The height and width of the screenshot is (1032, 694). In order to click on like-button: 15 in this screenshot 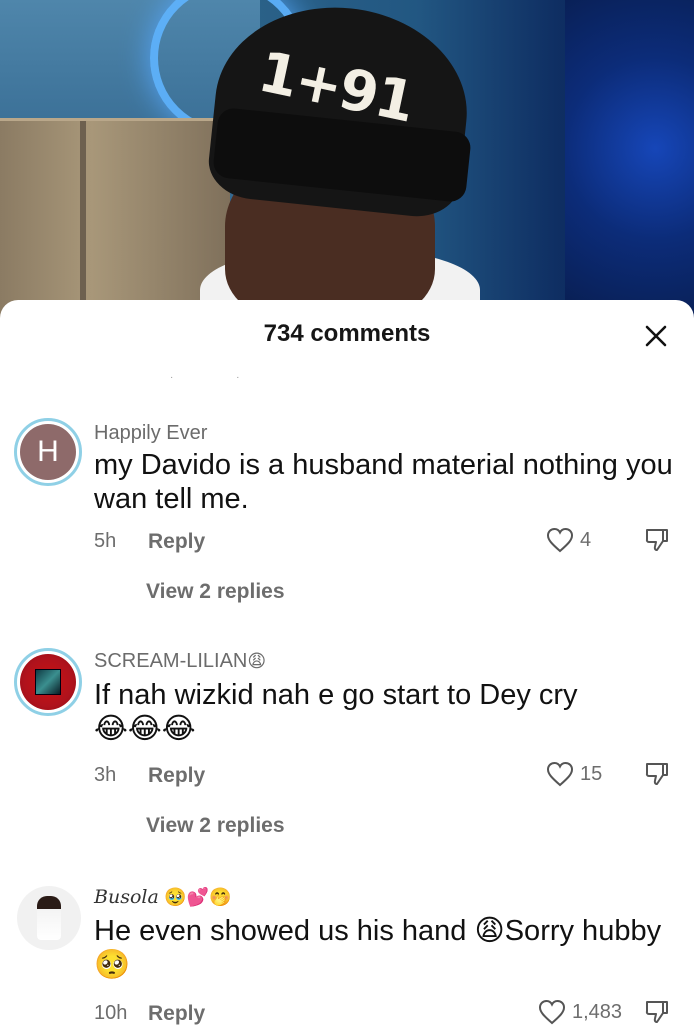, I will do `click(574, 774)`.